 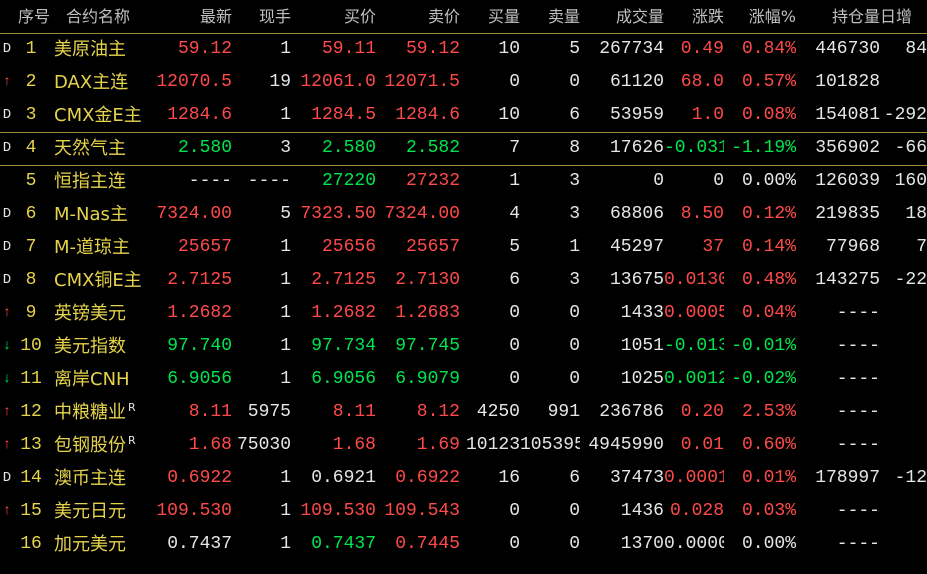 I want to click on cell-change: 0.0005, so click(x=694, y=313).